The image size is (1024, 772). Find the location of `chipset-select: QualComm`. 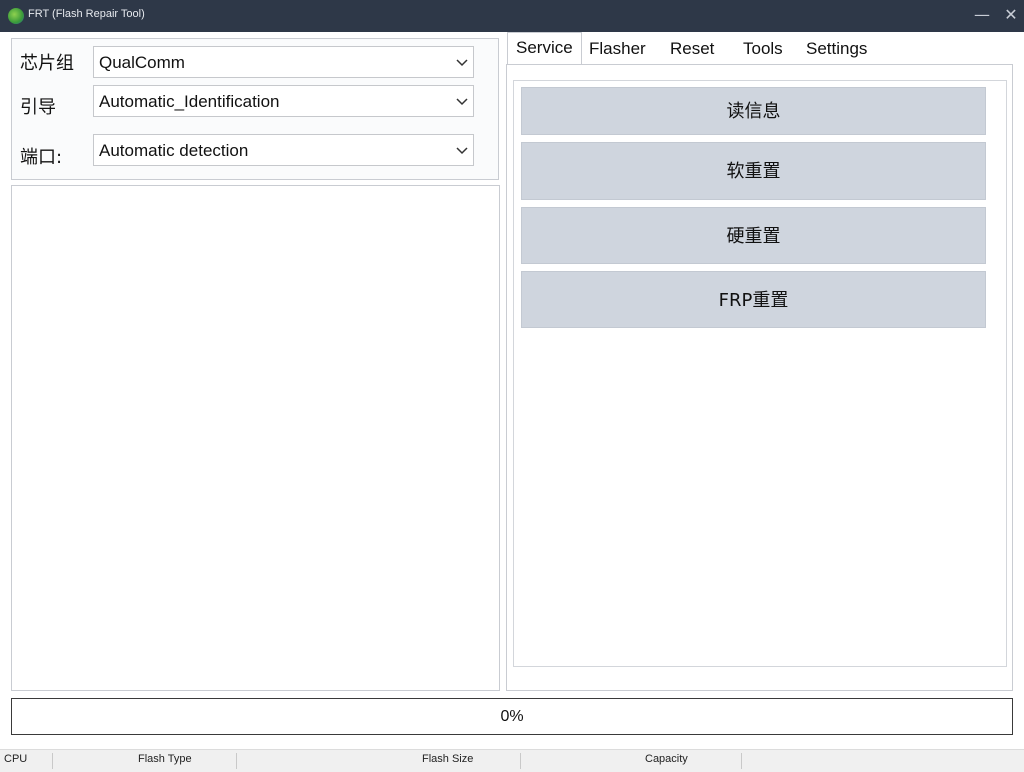

chipset-select: QualComm is located at coordinates (283, 62).